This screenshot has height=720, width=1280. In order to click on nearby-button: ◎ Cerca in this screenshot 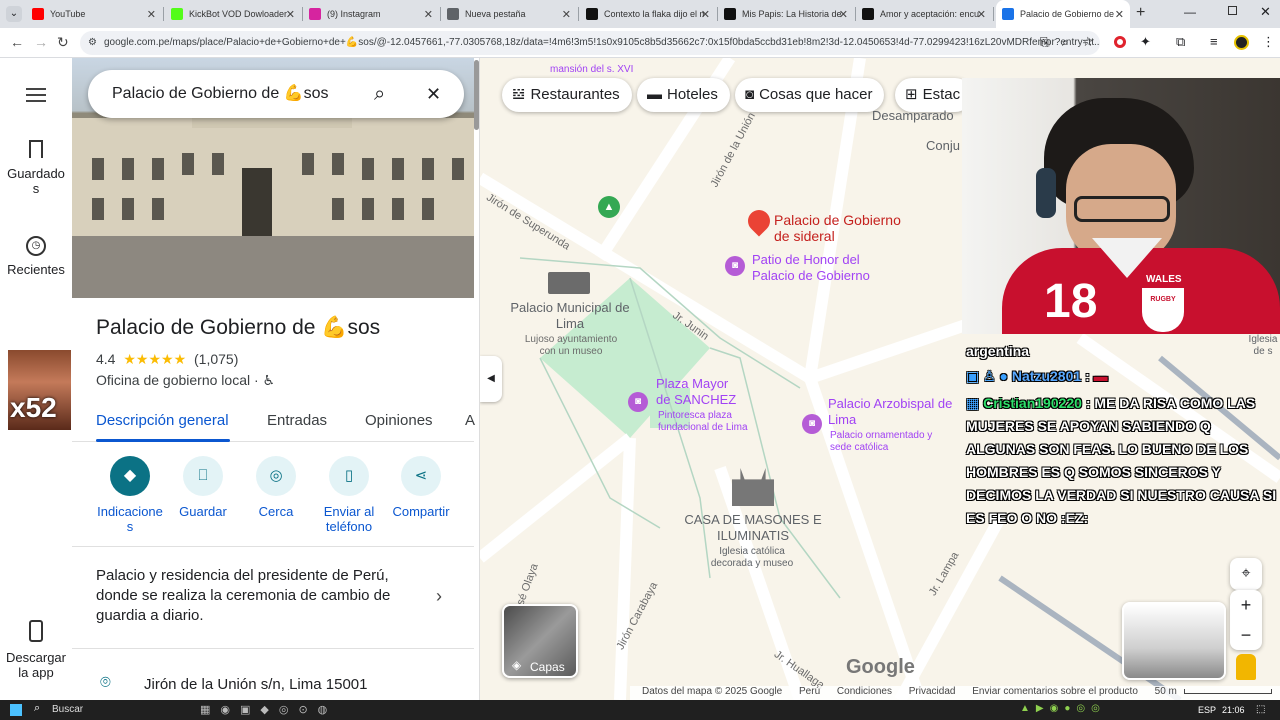, I will do `click(276, 487)`.